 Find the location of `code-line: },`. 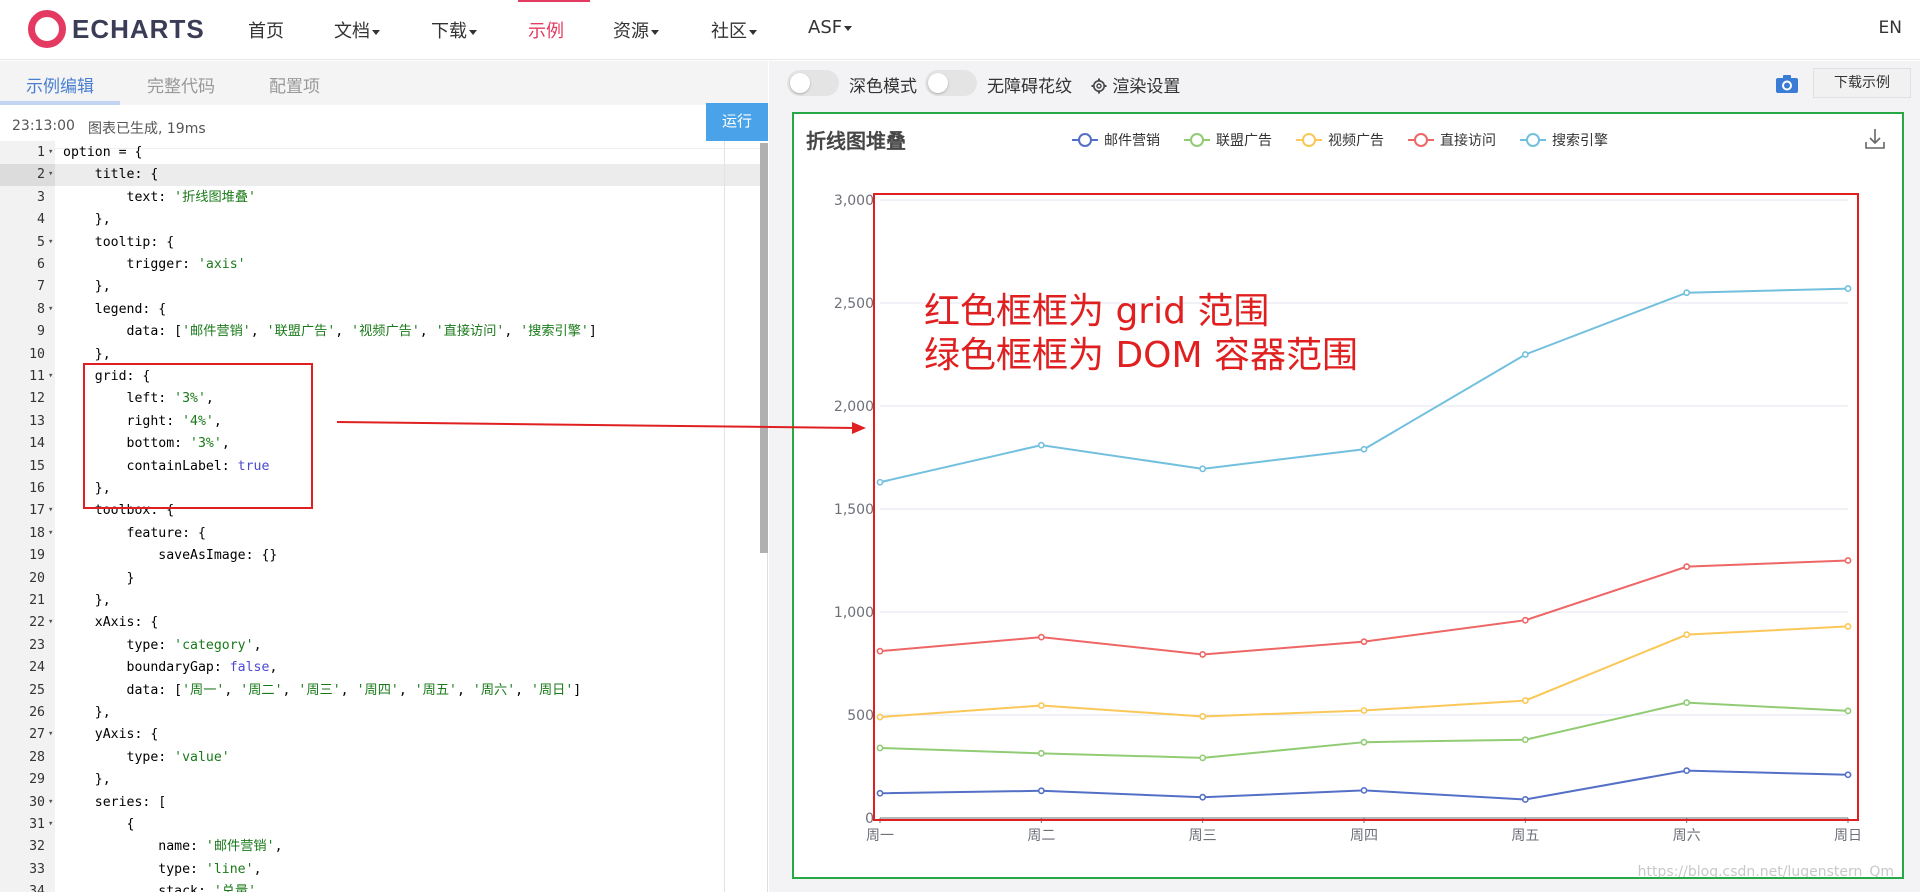

code-line: }, is located at coordinates (87, 712).